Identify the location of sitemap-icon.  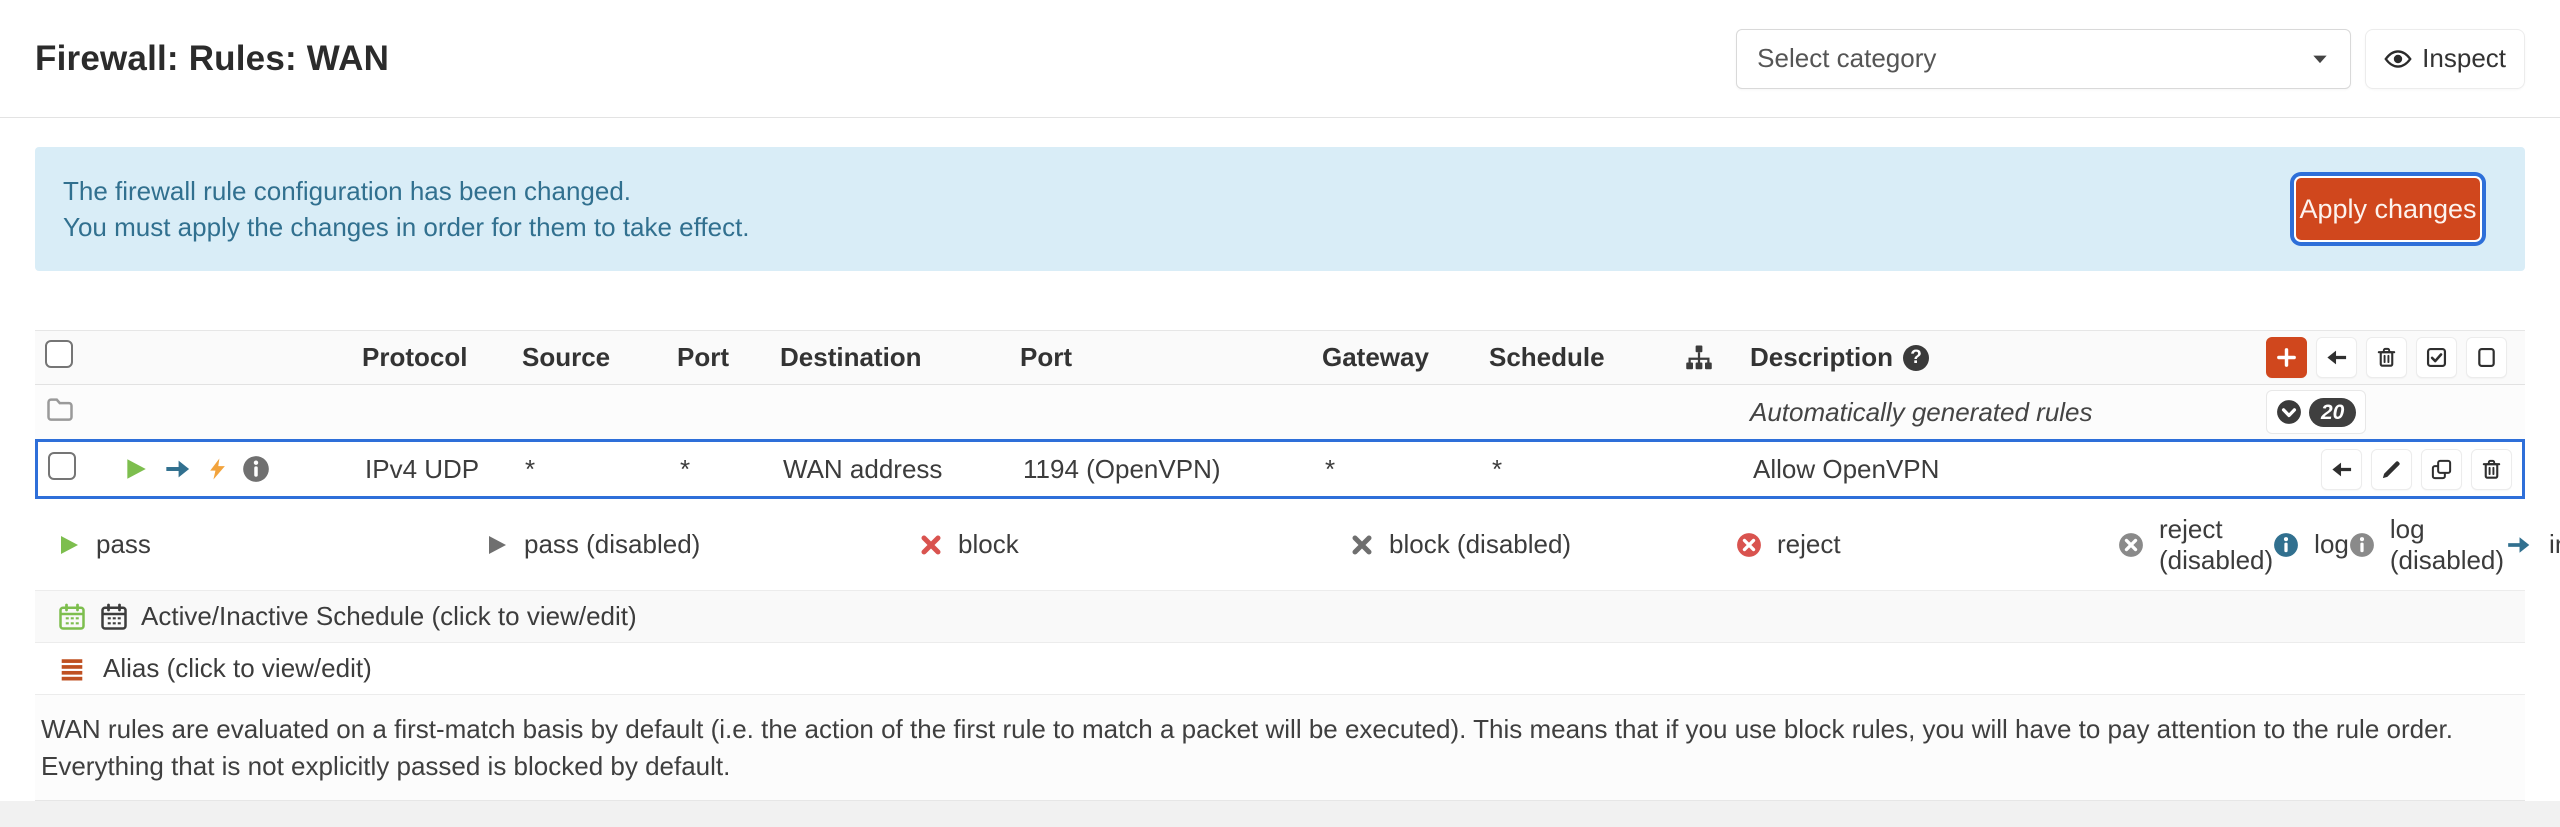
(1699, 358).